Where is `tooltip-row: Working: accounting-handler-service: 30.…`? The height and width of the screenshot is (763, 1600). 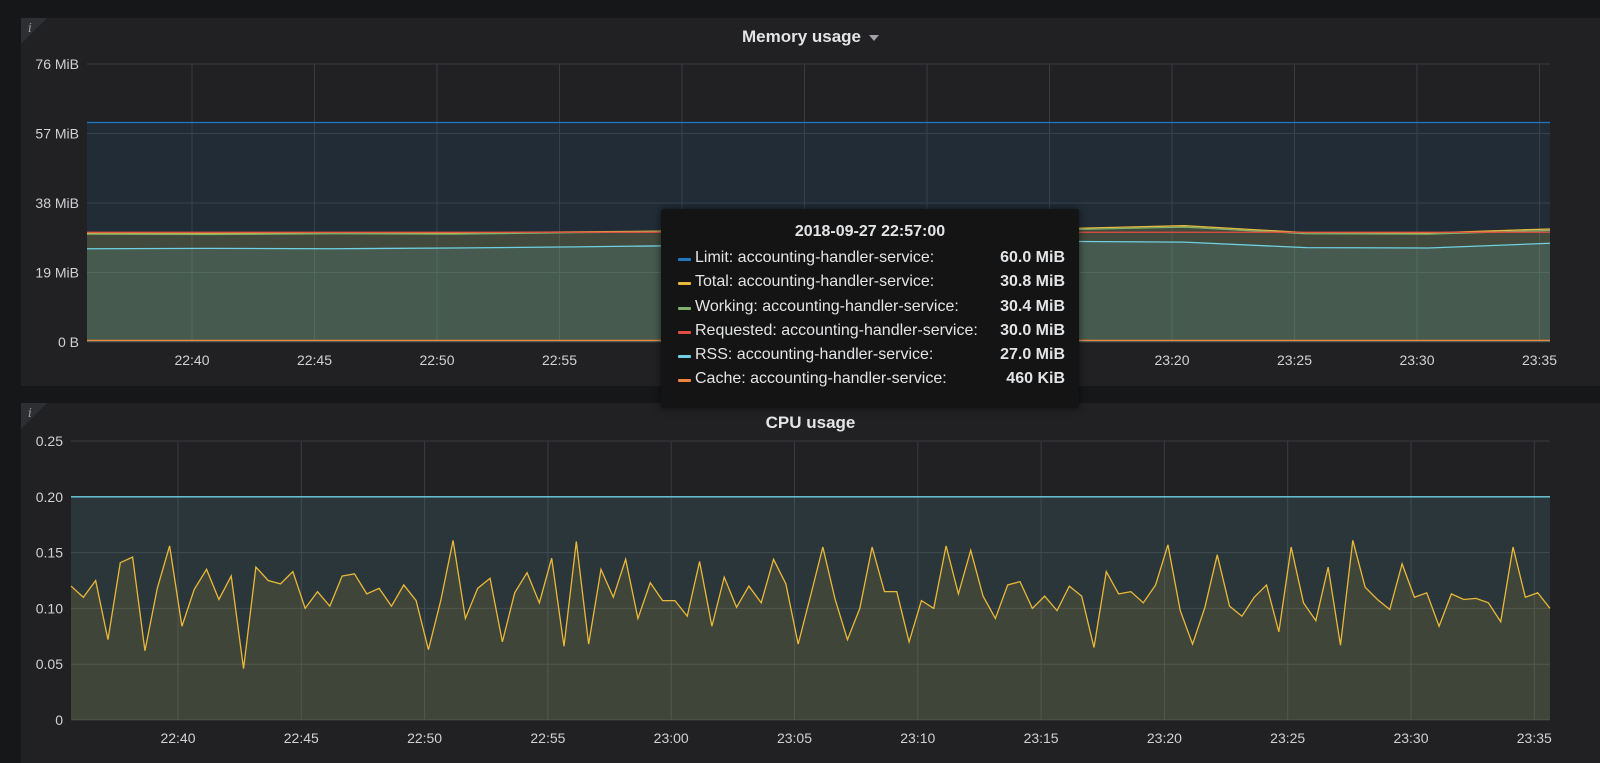 tooltip-row: Working: accounting-handler-service: 30.… is located at coordinates (870, 310).